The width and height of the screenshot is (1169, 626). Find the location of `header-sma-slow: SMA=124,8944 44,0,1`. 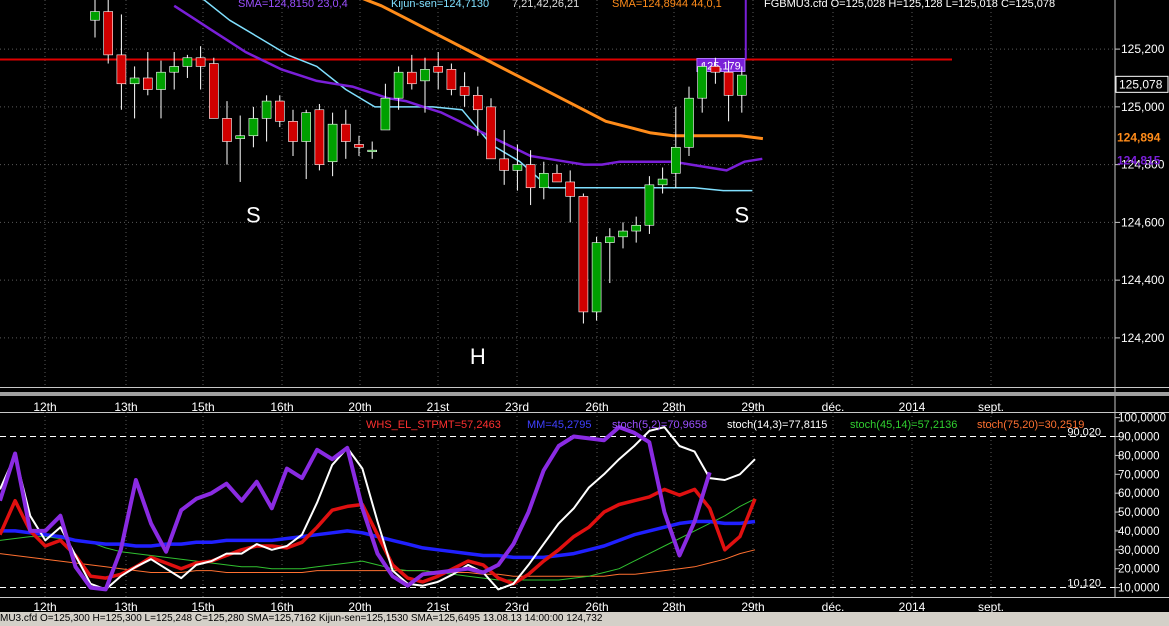

header-sma-slow: SMA=124,8944 44,0,1 is located at coordinates (667, 5).